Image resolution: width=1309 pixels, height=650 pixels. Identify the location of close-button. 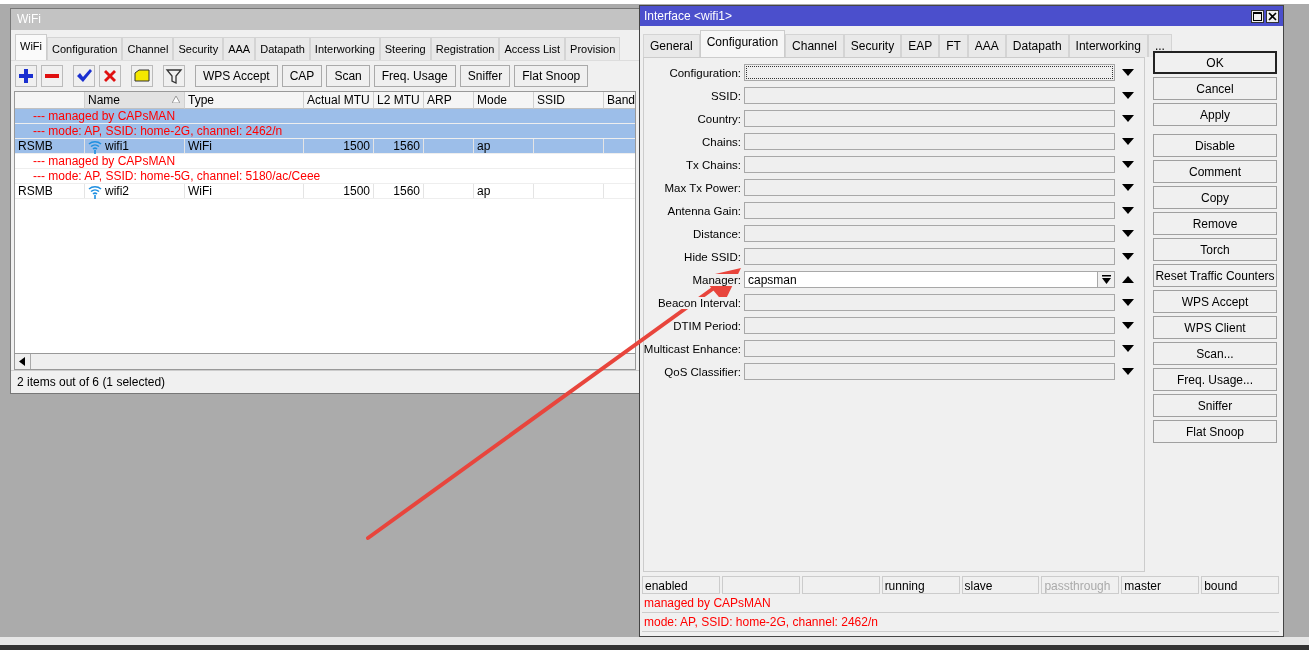
(1272, 16).